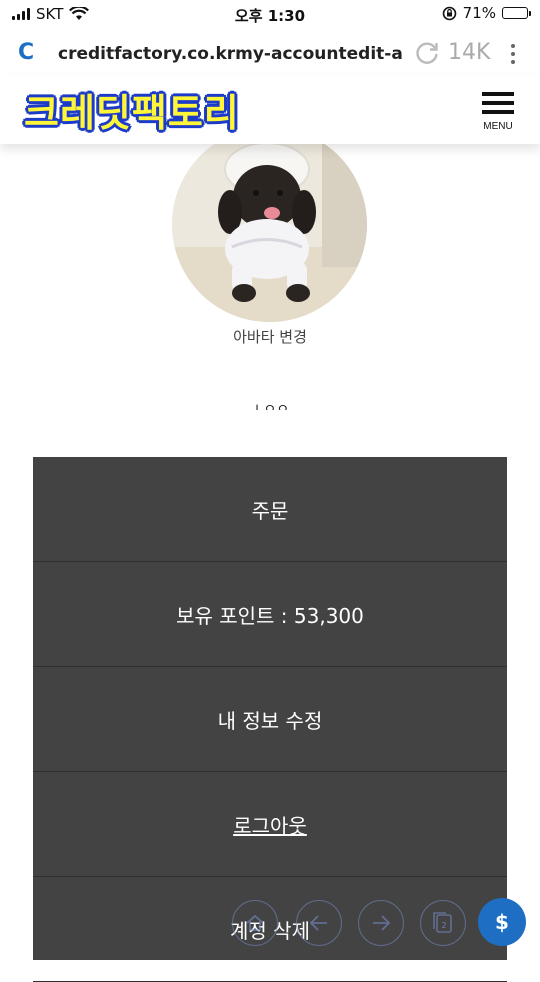  I want to click on menu-item-logout: 로그아웃, so click(270, 824).